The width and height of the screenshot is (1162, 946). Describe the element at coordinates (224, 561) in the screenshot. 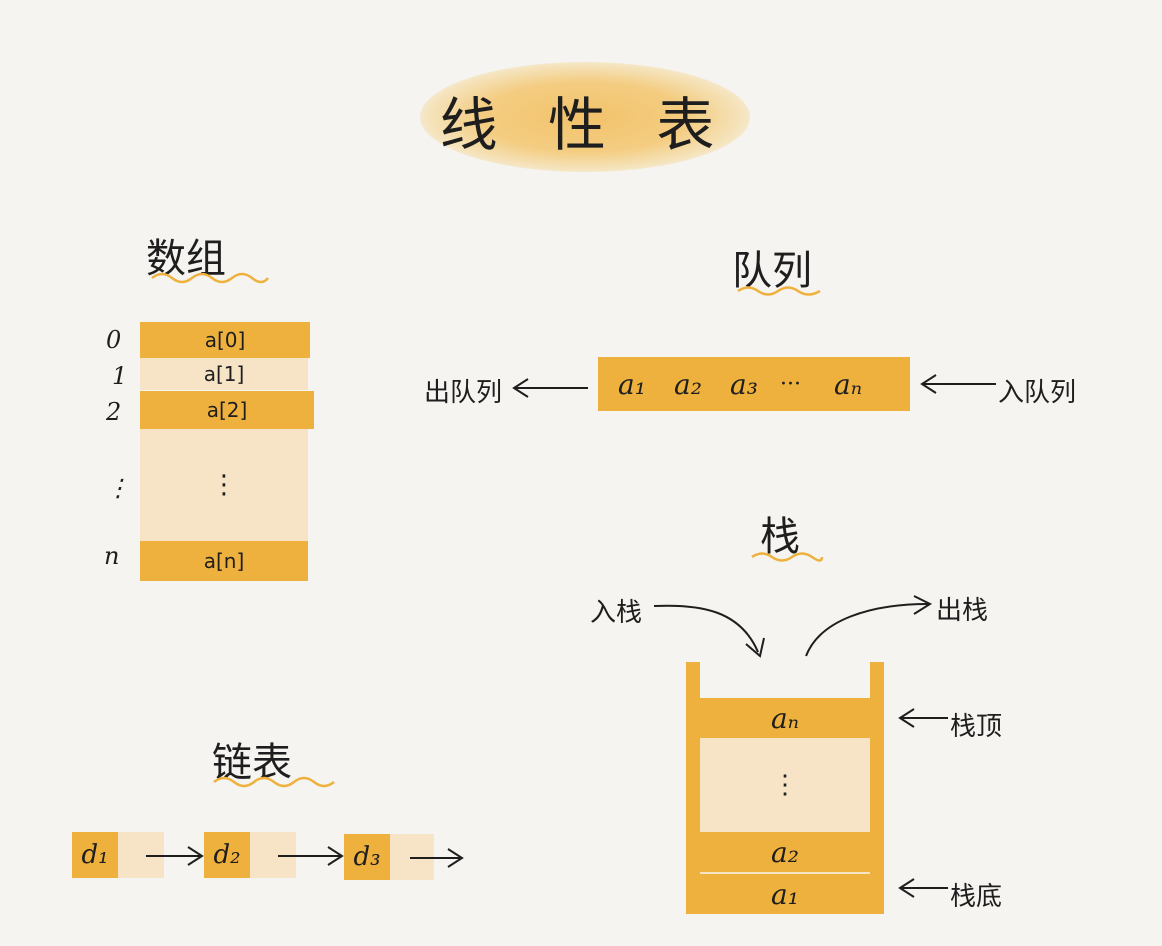

I see `array-cell-n: a[n]` at that location.